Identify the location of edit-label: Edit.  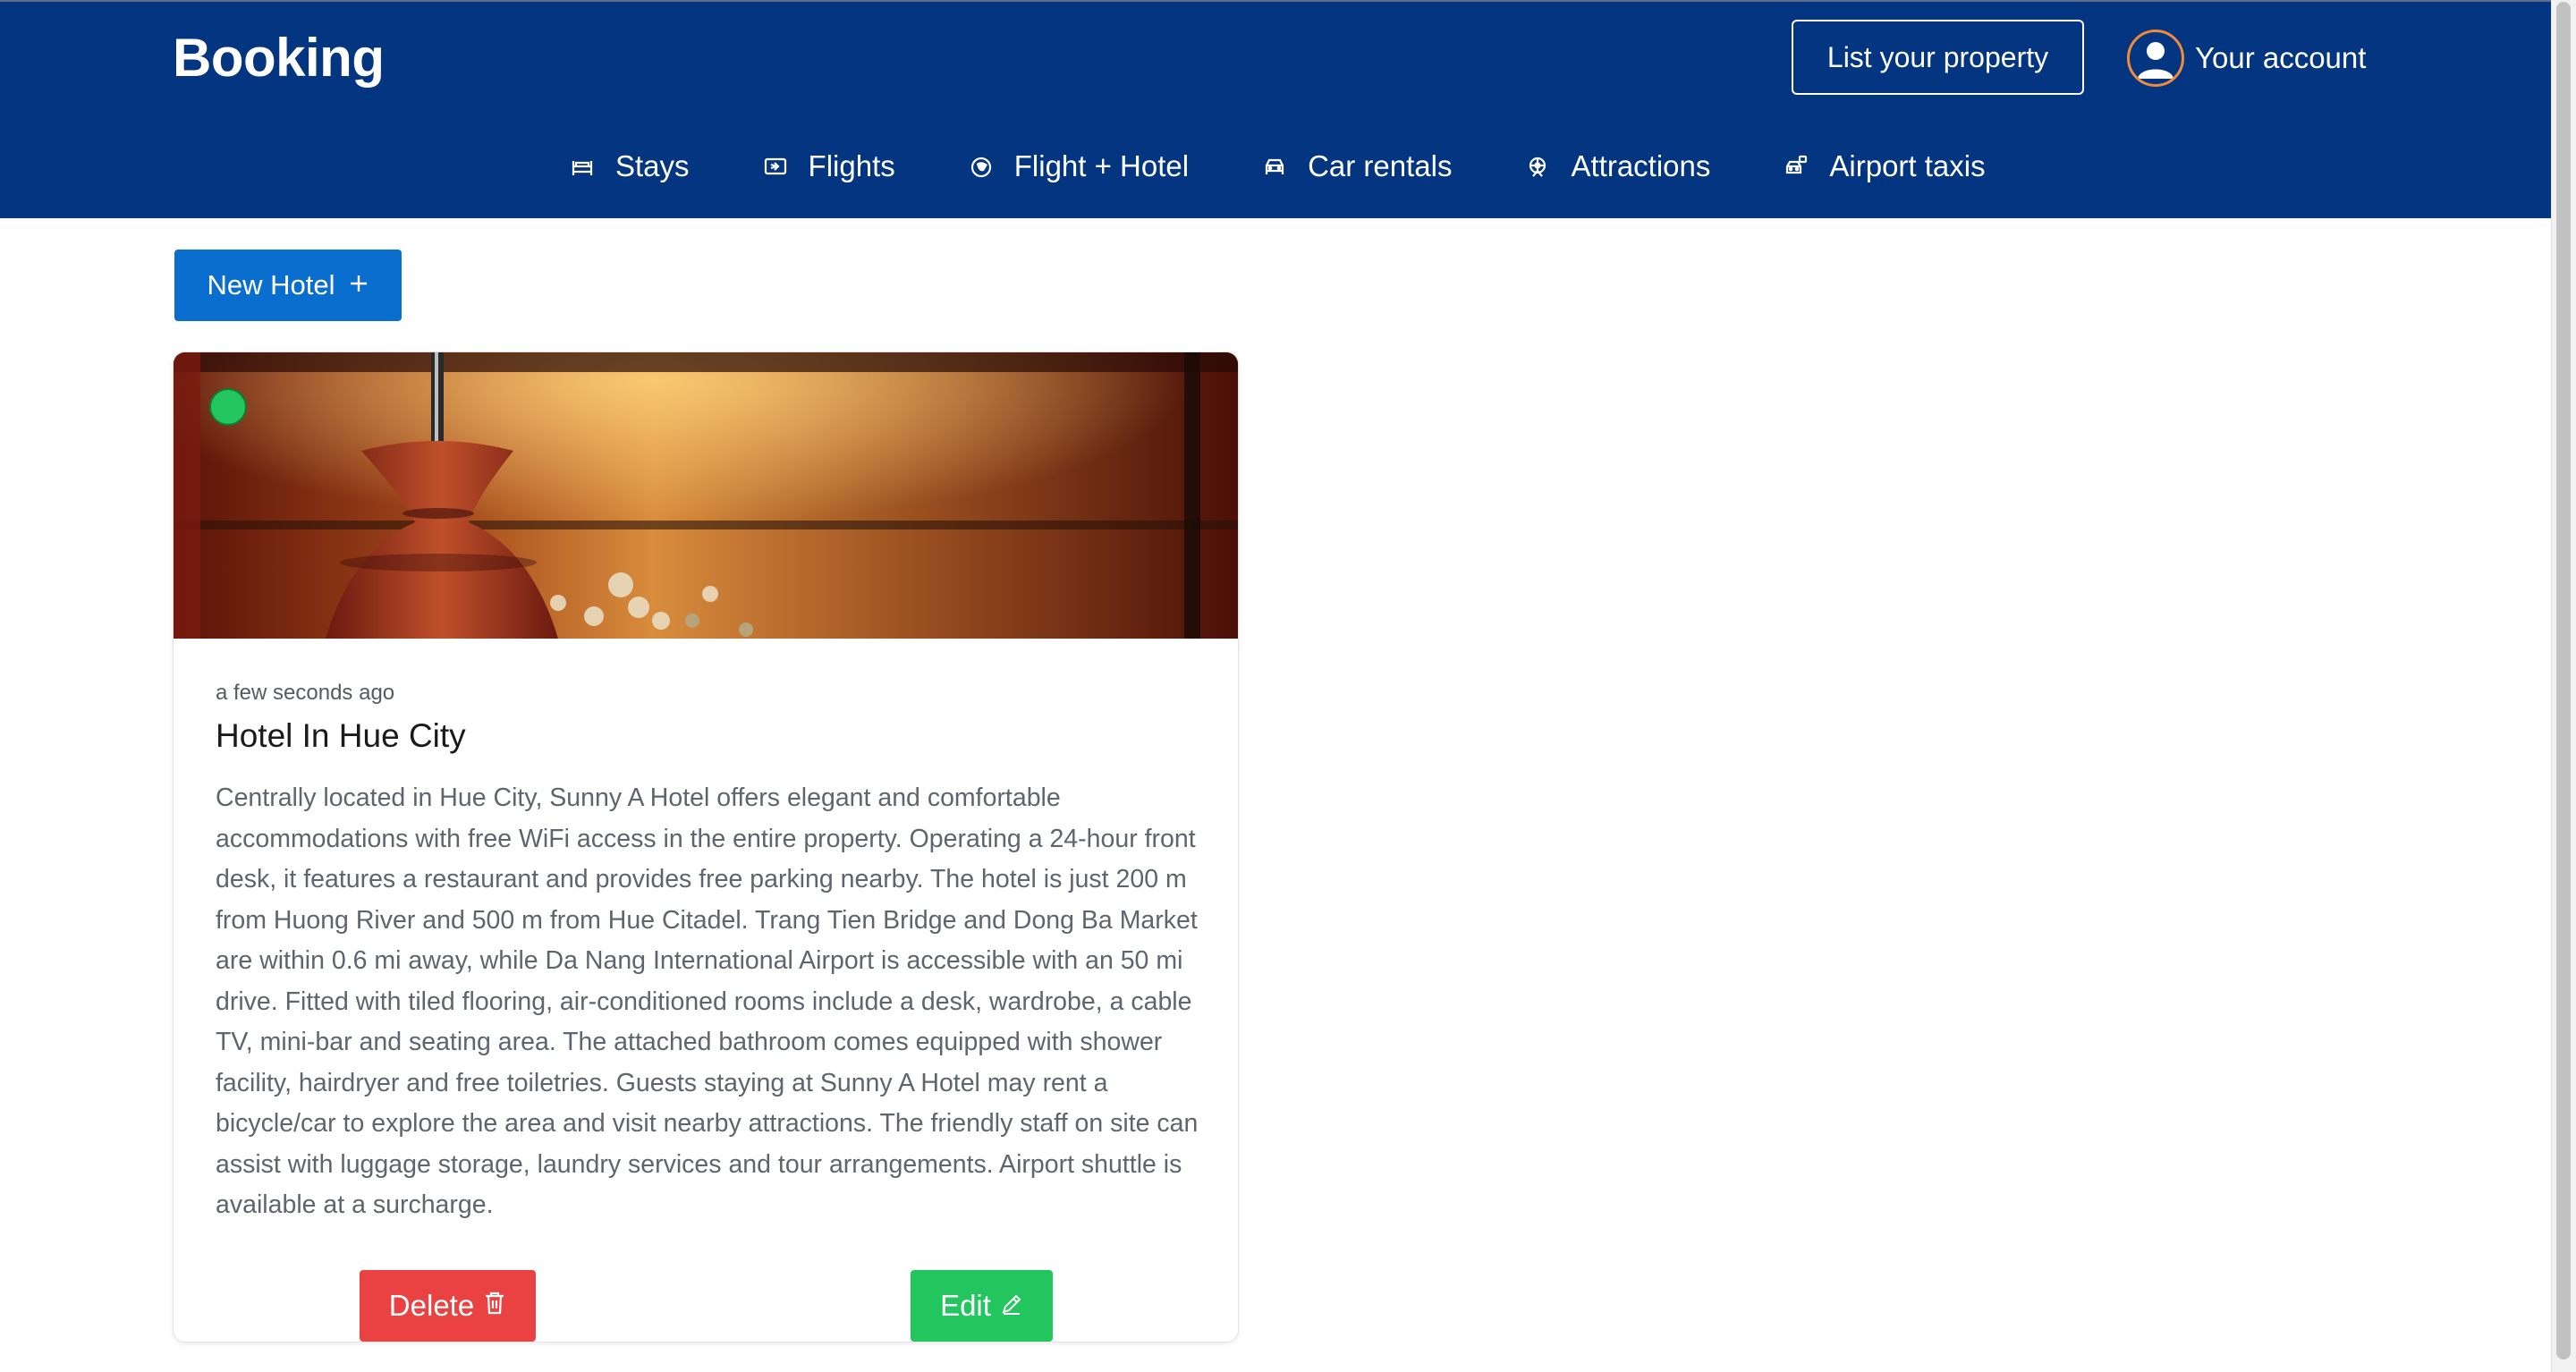
(965, 1305).